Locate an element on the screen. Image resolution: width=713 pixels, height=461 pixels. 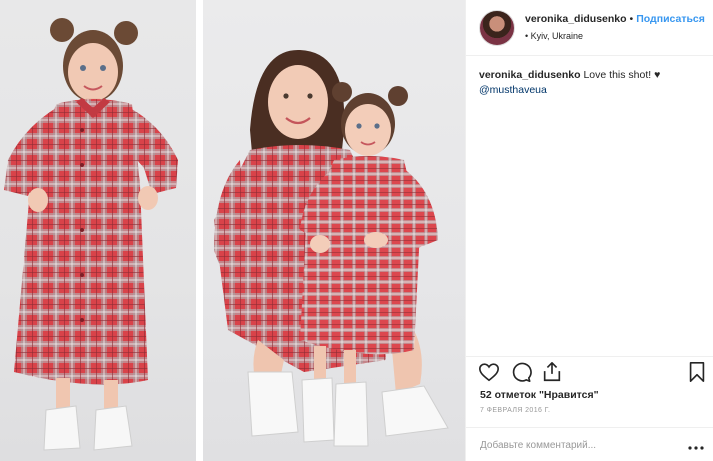
author-line: veronika_didusenko • Подписаться is located at coordinates (615, 19).